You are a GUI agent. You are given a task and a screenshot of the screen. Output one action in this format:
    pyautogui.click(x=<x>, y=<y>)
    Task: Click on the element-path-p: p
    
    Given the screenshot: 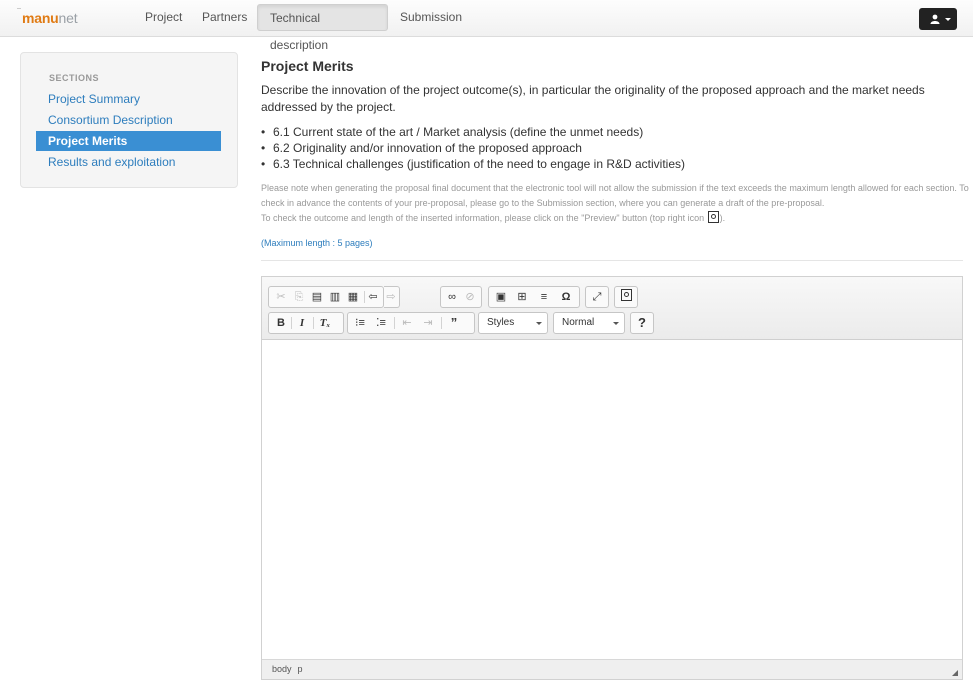 What is the action you would take?
    pyautogui.click(x=300, y=669)
    